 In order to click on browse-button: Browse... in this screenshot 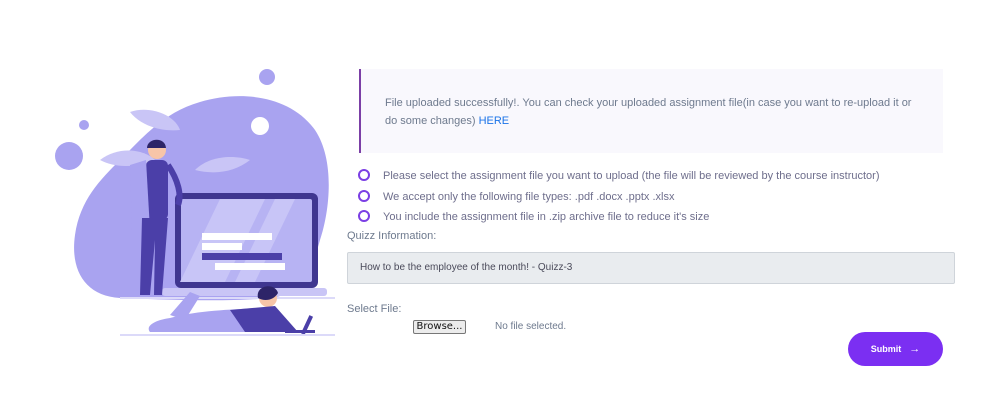, I will do `click(439, 327)`.